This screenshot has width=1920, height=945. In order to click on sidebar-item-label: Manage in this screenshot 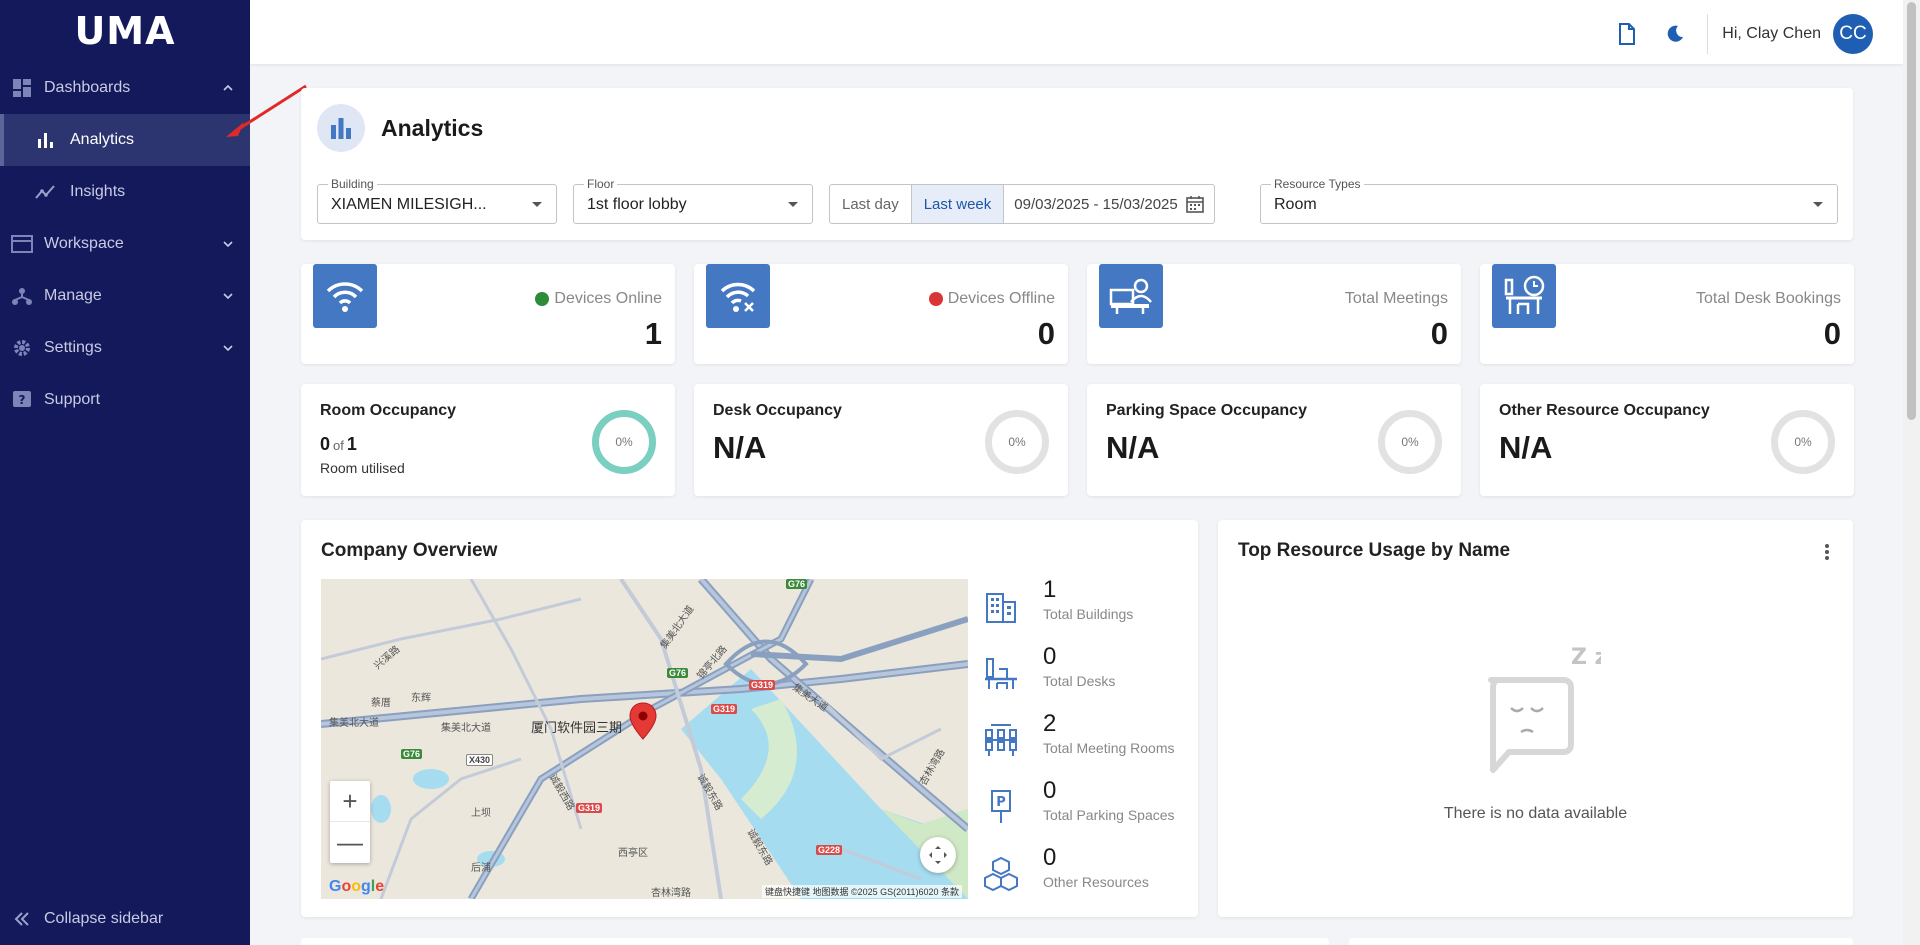, I will do `click(73, 295)`.